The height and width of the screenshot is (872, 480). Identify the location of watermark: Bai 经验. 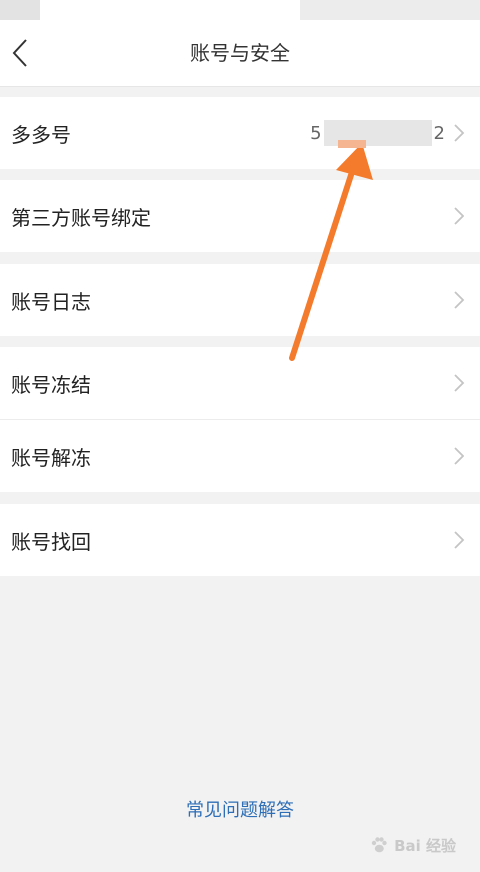
(412, 845).